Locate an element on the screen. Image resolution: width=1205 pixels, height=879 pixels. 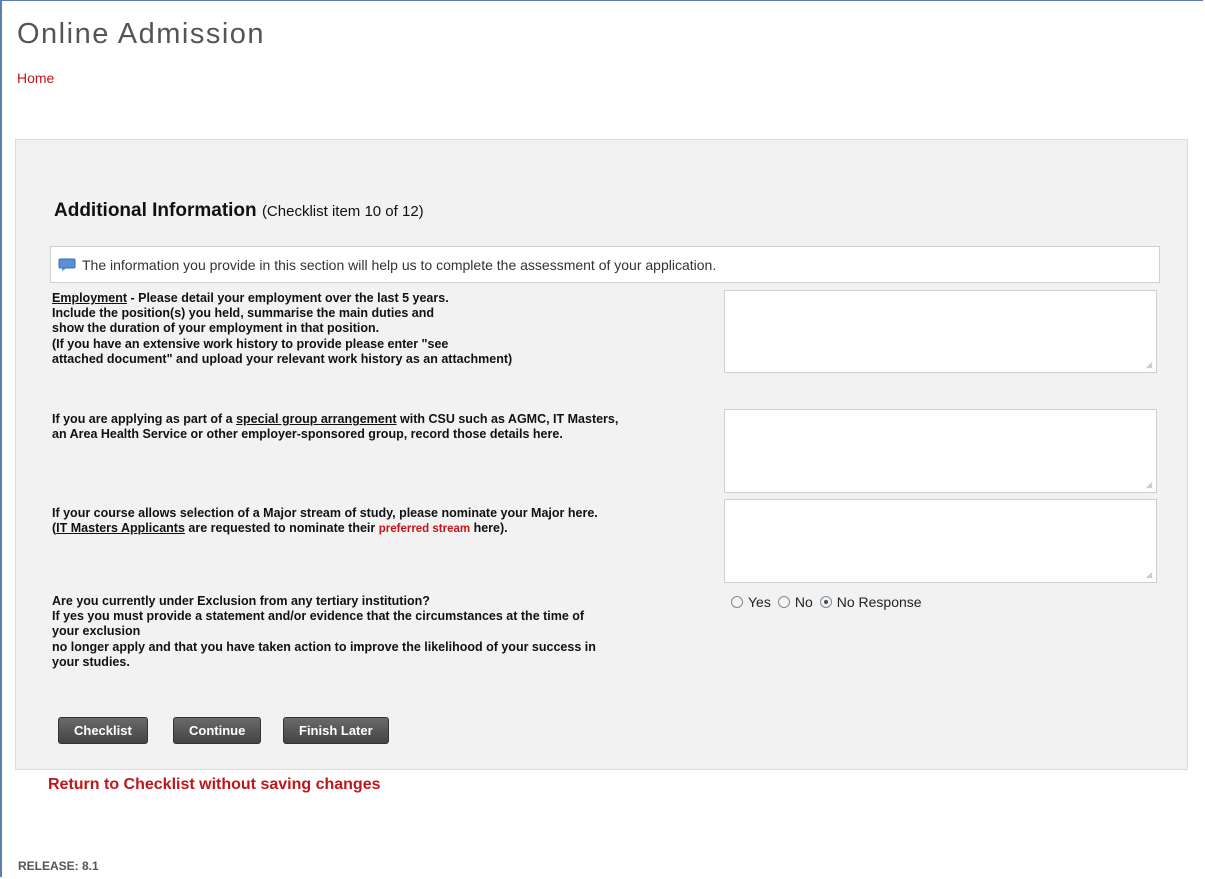
finish-later-button: Finish Later is located at coordinates (336, 730).